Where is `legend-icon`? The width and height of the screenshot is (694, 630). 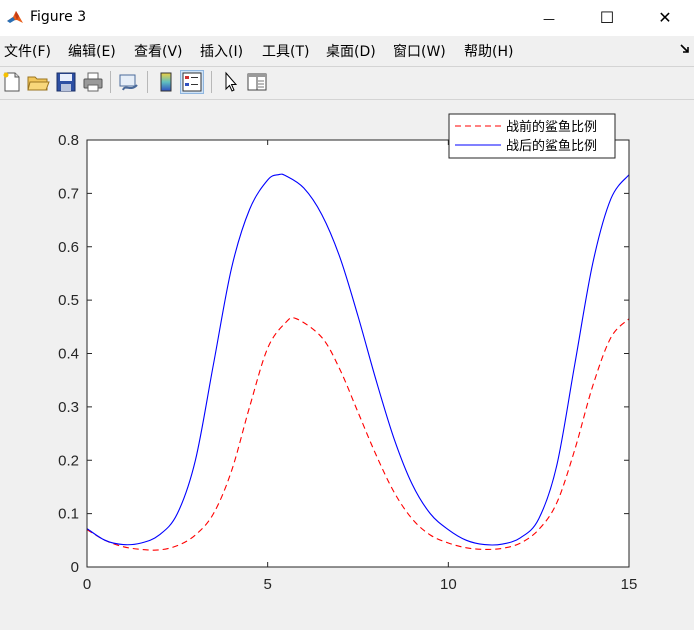
legend-icon is located at coordinates (192, 82).